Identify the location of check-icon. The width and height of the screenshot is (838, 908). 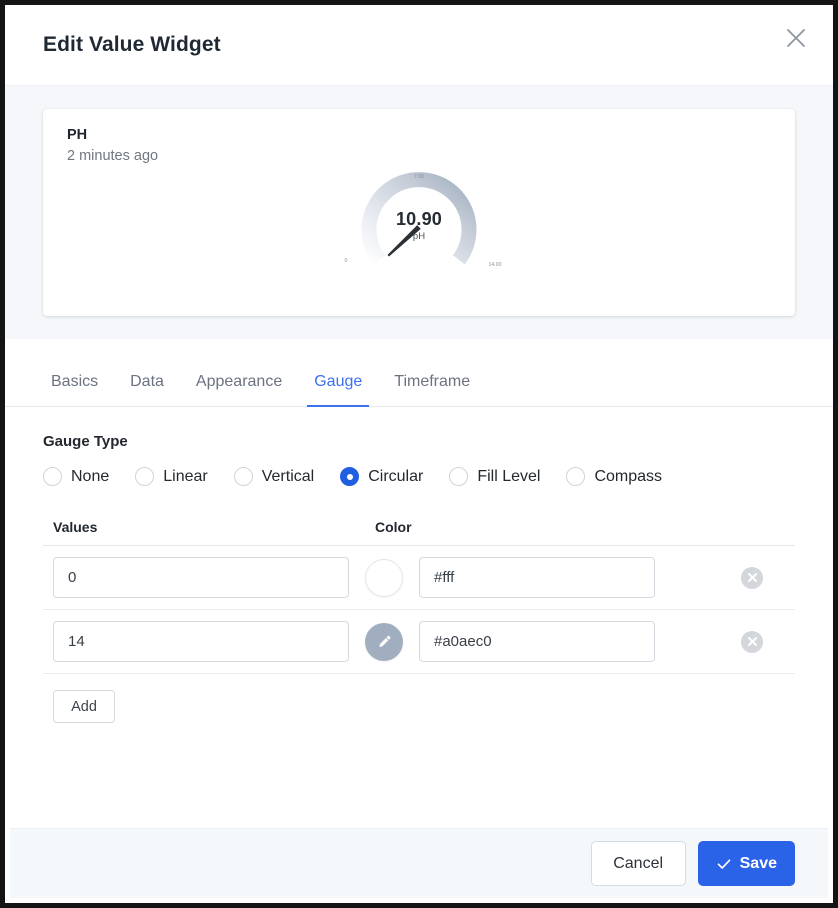
(723, 863).